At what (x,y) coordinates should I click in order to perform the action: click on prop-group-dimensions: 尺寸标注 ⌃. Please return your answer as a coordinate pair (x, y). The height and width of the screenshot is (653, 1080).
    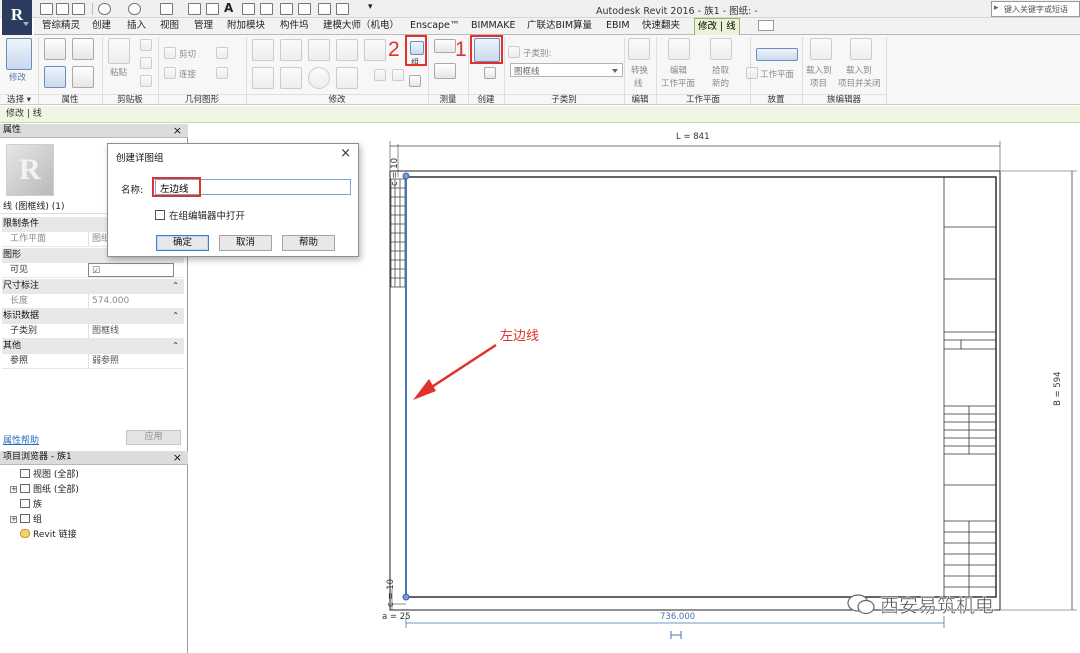
    Looking at the image, I should click on (93, 286).